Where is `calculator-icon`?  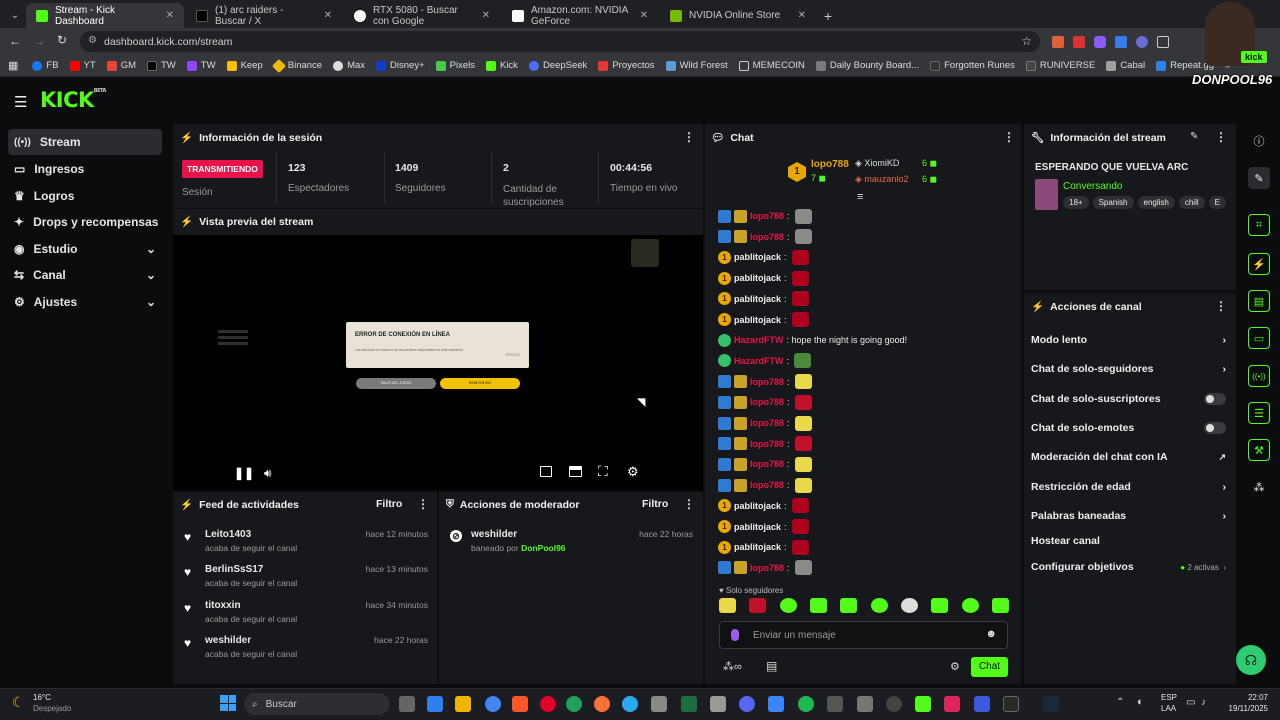 calculator-icon is located at coordinates (718, 704).